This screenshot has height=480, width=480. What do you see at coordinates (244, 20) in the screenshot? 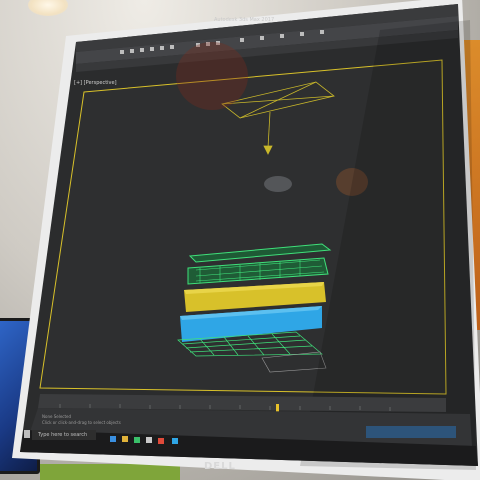
I see `window-title: Autodesk 3ds Max 2017` at bounding box center [244, 20].